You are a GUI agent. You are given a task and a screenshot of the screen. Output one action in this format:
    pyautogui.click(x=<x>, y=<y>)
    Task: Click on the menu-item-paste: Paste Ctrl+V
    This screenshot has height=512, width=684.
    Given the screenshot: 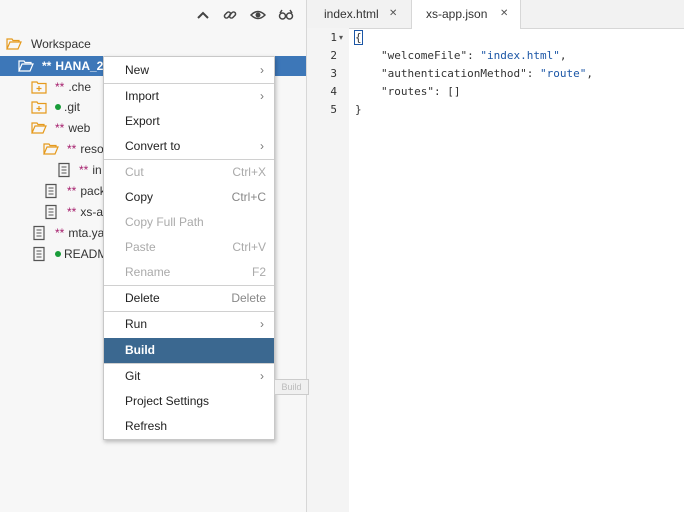 What is the action you would take?
    pyautogui.click(x=189, y=247)
    